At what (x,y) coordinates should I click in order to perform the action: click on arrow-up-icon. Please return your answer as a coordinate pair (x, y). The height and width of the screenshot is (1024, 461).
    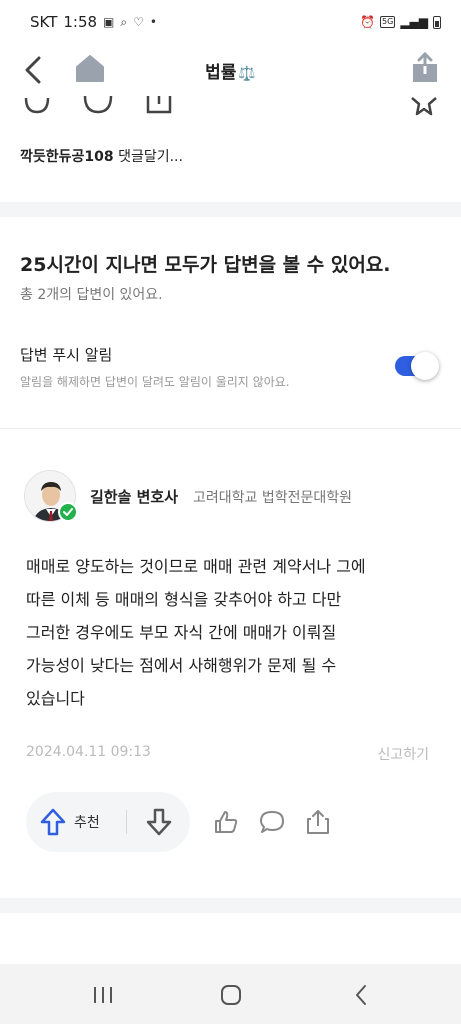
    Looking at the image, I should click on (53, 822).